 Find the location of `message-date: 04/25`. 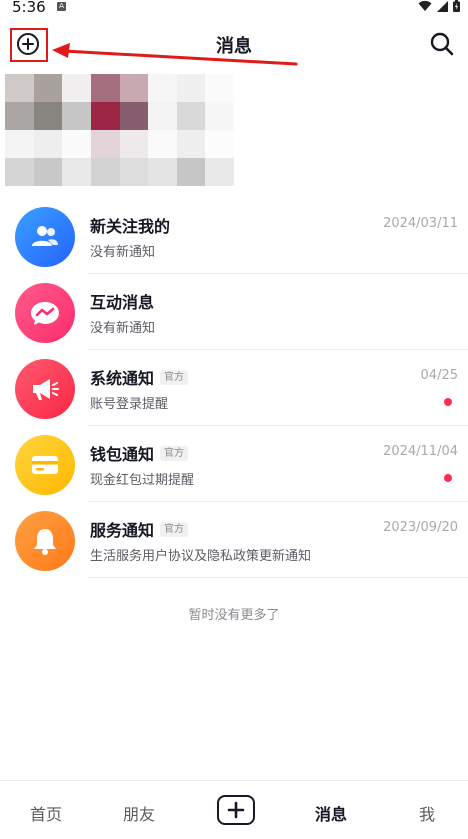

message-date: 04/25 is located at coordinates (439, 375).